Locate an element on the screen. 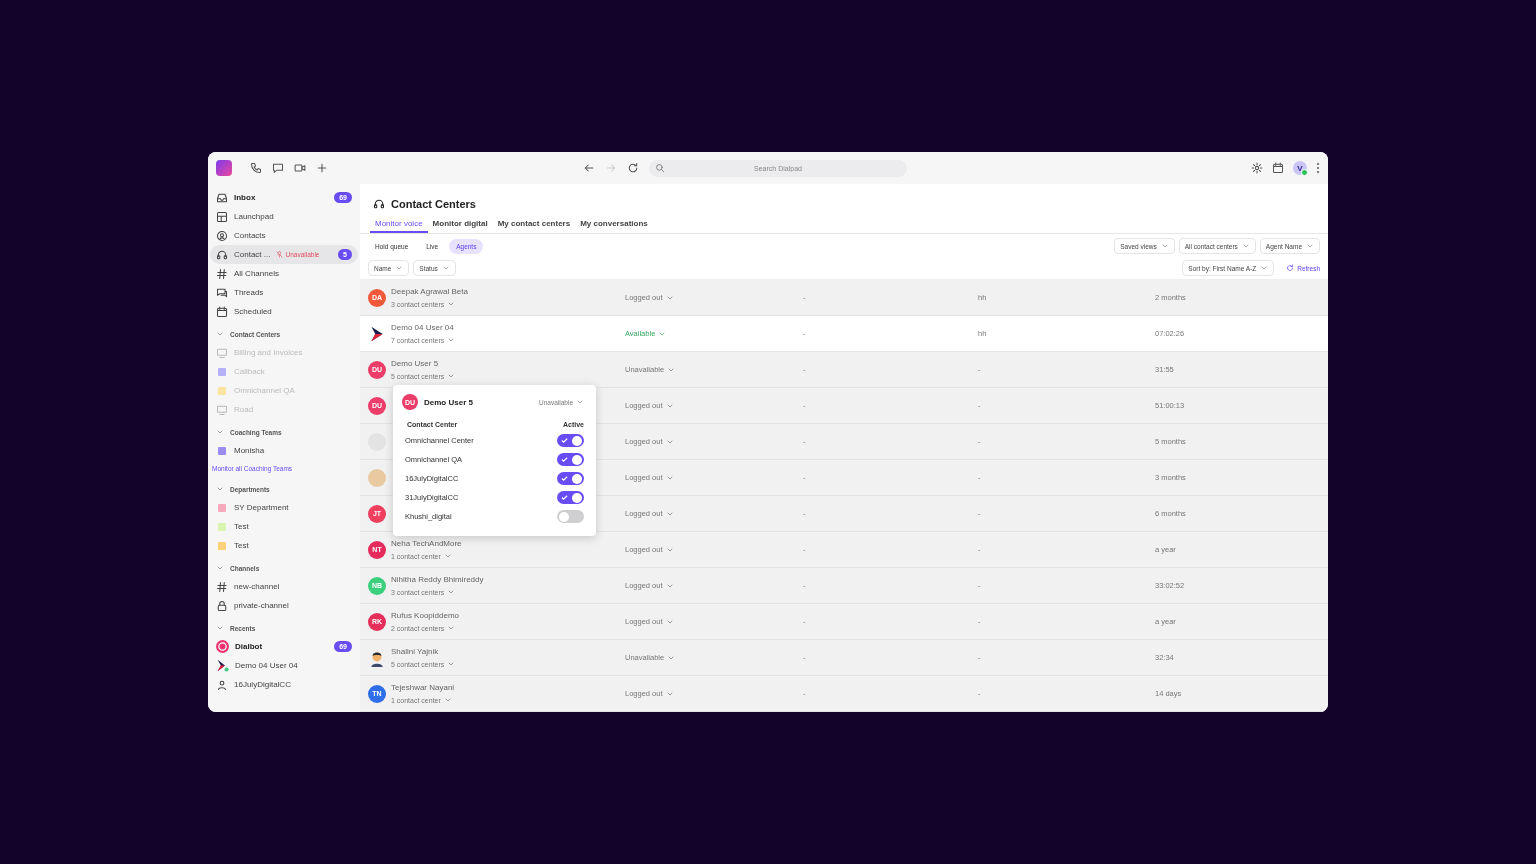 The width and height of the screenshot is (1536, 864). contacts-icon is located at coordinates (222, 235).